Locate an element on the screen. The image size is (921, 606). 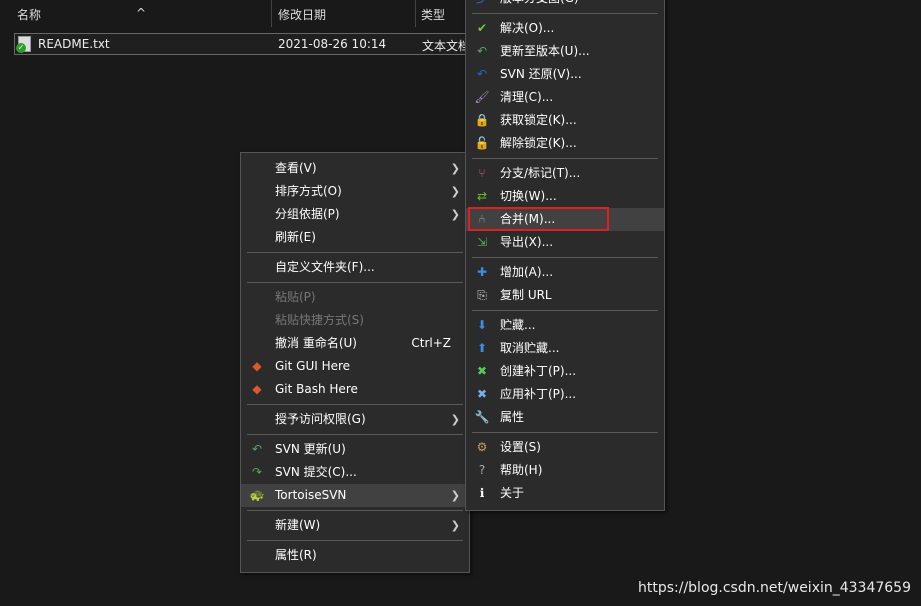
menu-item-label: 排序方式(O) is located at coordinates (308, 191).